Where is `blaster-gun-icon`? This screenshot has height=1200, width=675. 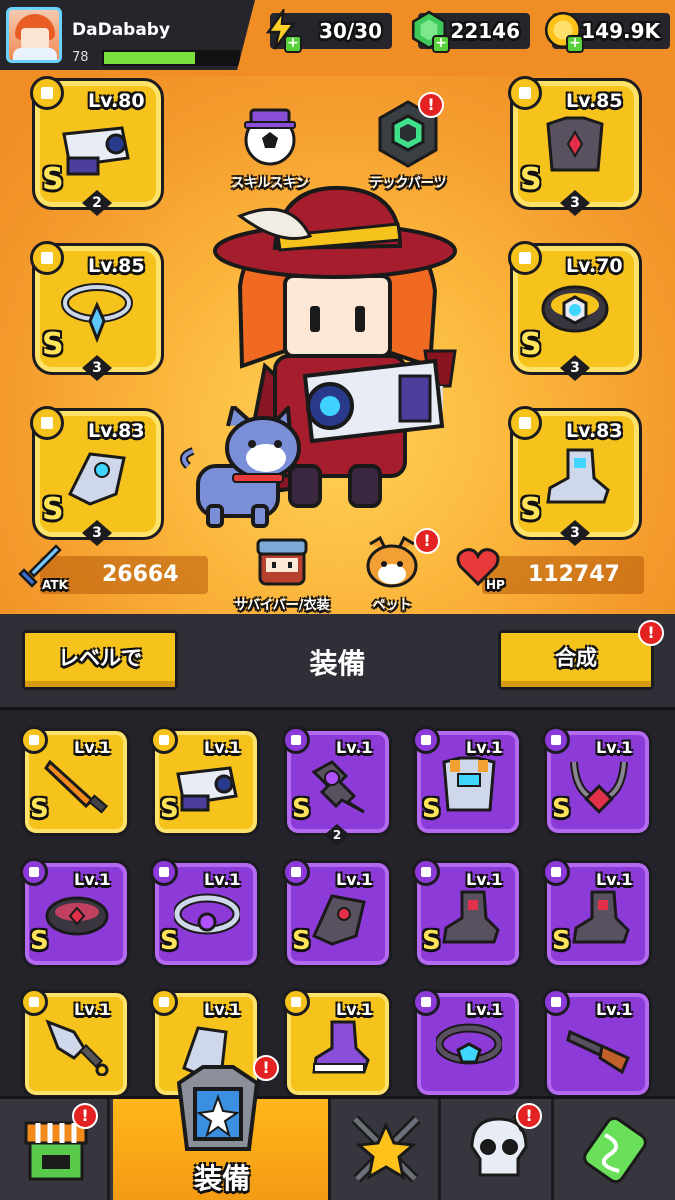 blaster-gun-icon is located at coordinates (96, 151).